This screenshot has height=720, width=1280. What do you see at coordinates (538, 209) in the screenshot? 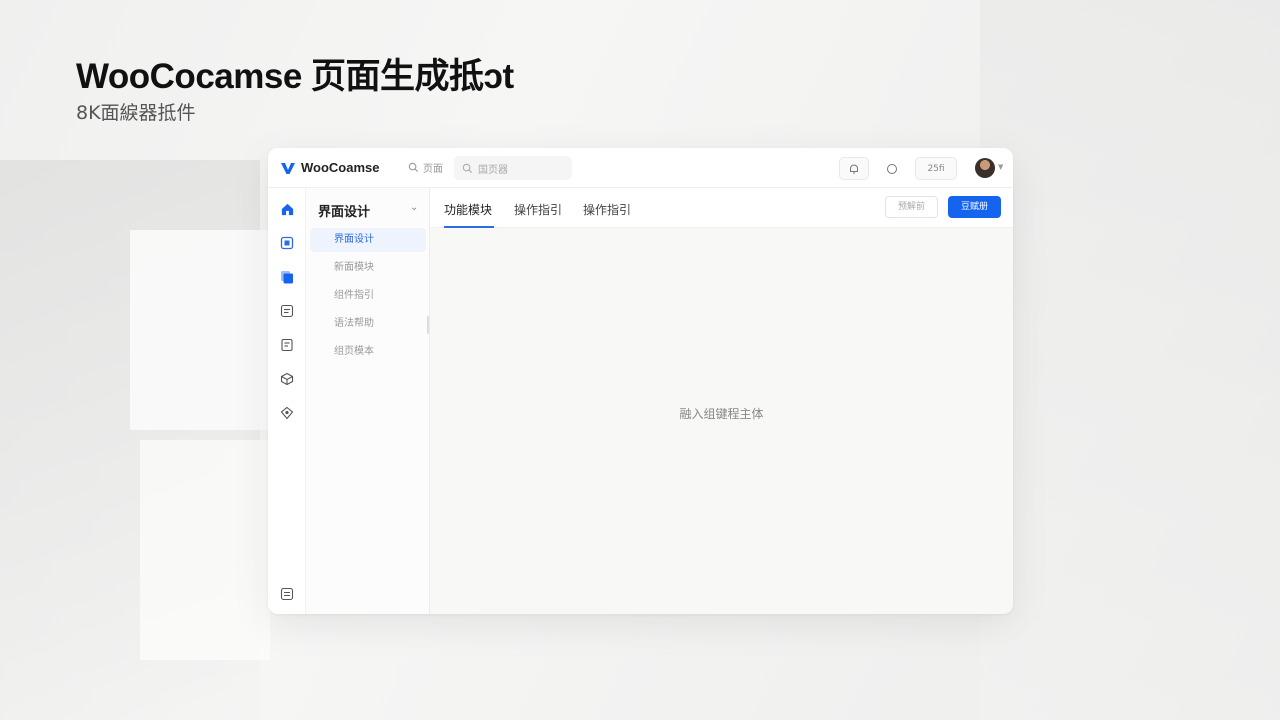
I see `tab-guide: 操作指引` at bounding box center [538, 209].